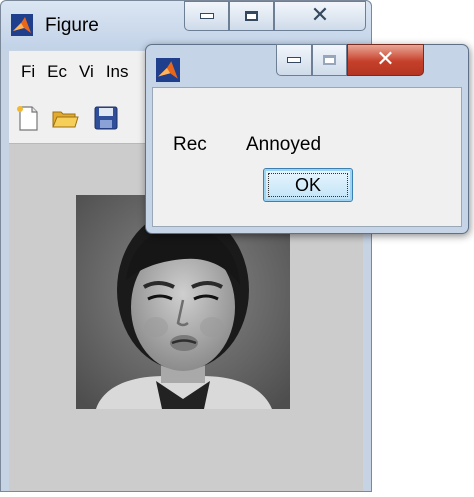  I want to click on open-folder-icon, so click(65, 118).